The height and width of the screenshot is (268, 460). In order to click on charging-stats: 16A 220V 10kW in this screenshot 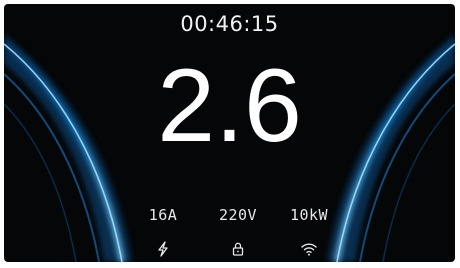, I will do `click(229, 216)`.